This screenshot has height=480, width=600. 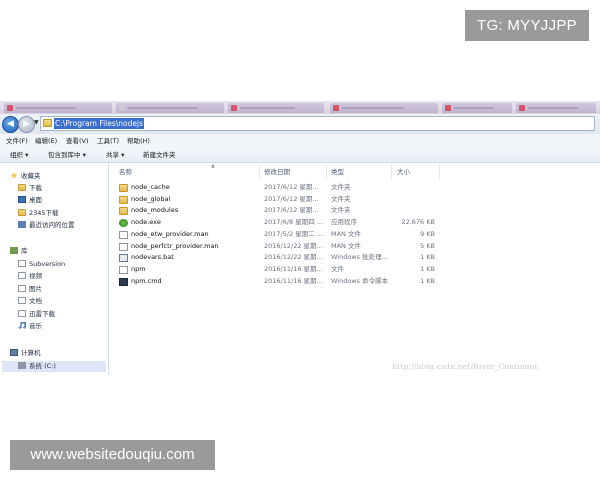 What do you see at coordinates (14, 250) in the screenshot?
I see `library-icon` at bounding box center [14, 250].